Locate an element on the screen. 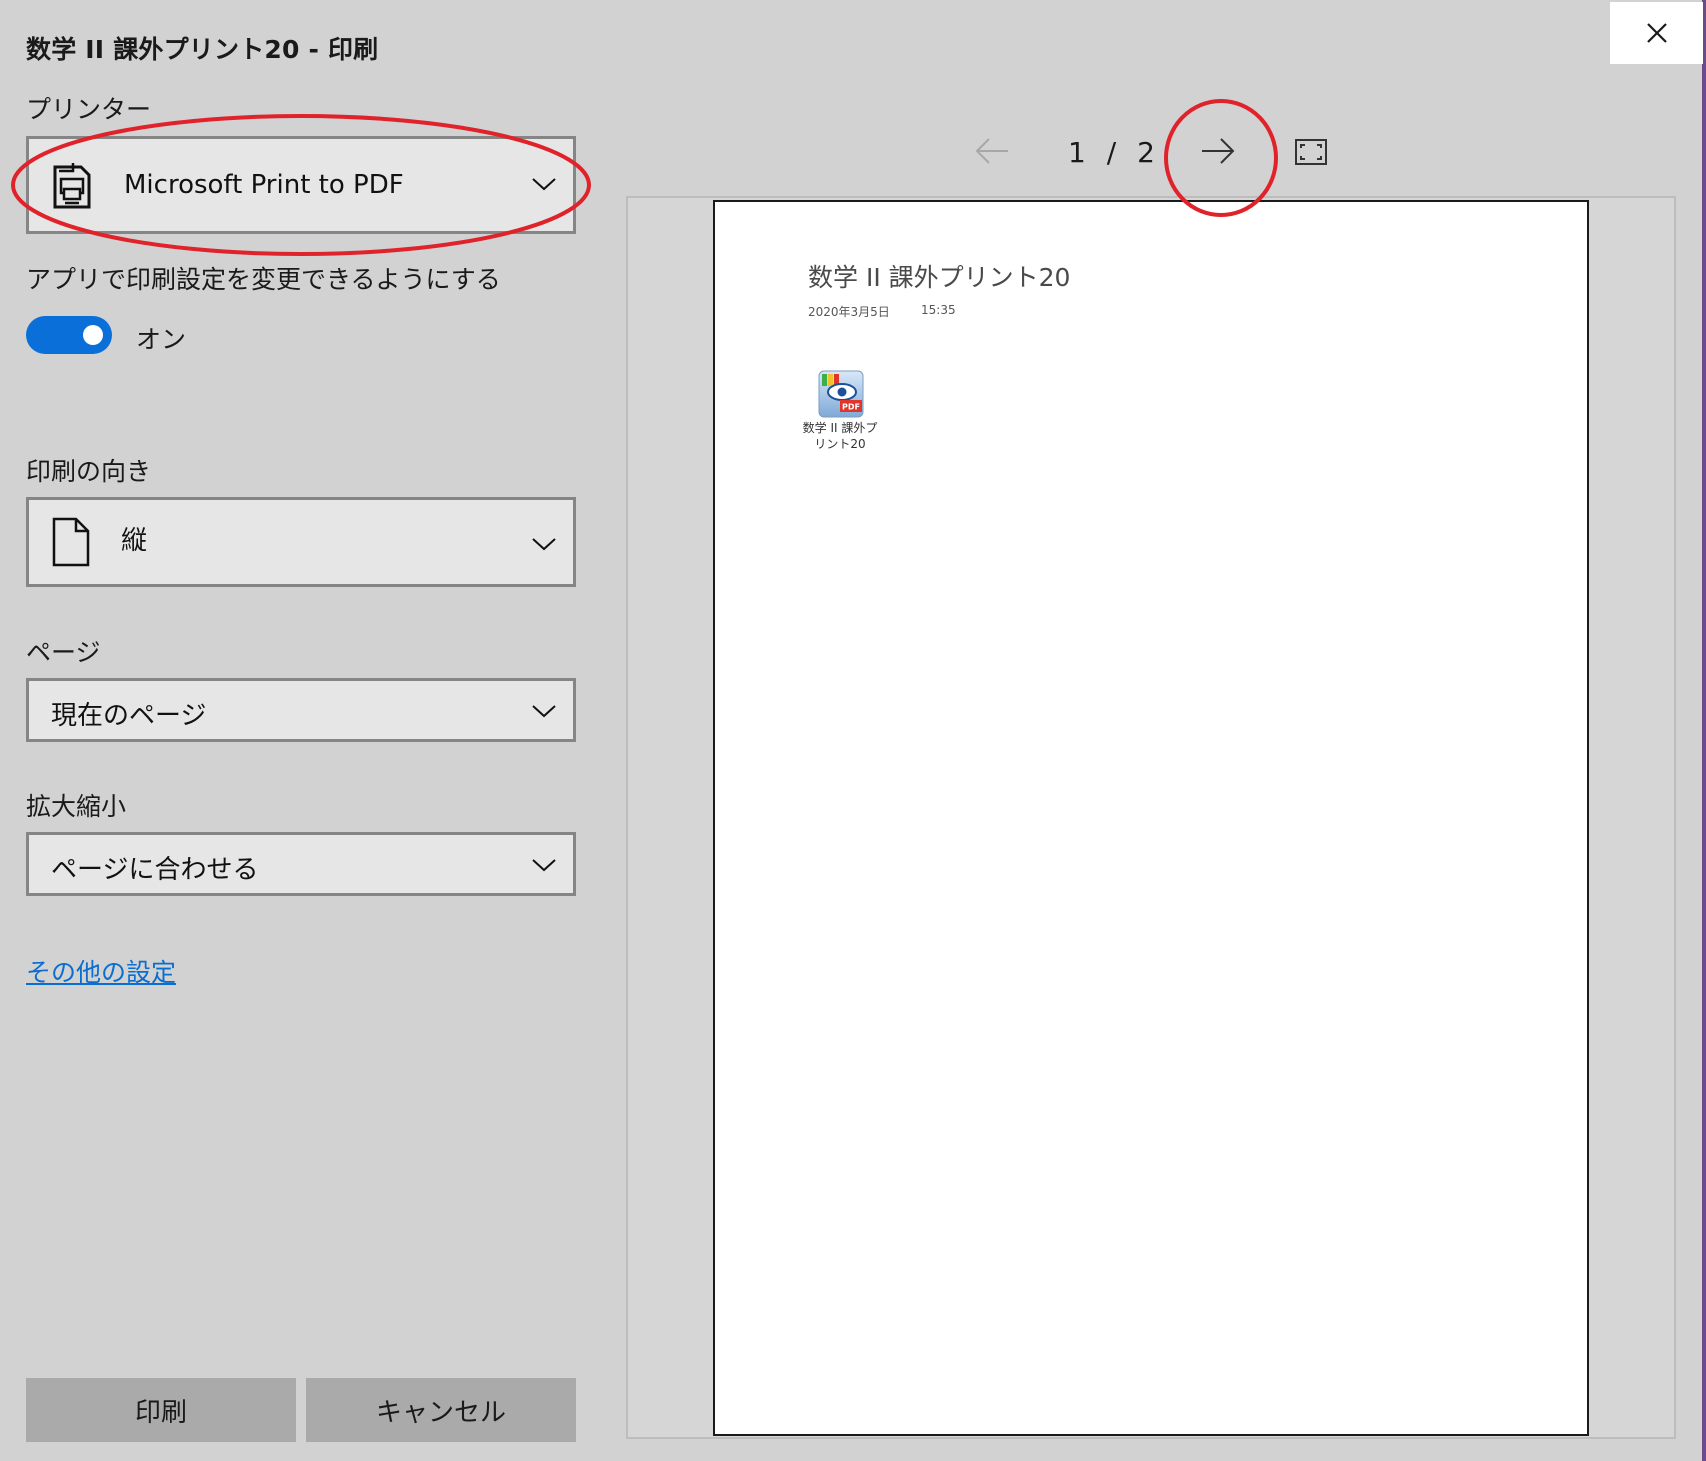 This screenshot has height=1461, width=1706. preview-page-title: 数学 II 課外プリント20 is located at coordinates (939, 277).